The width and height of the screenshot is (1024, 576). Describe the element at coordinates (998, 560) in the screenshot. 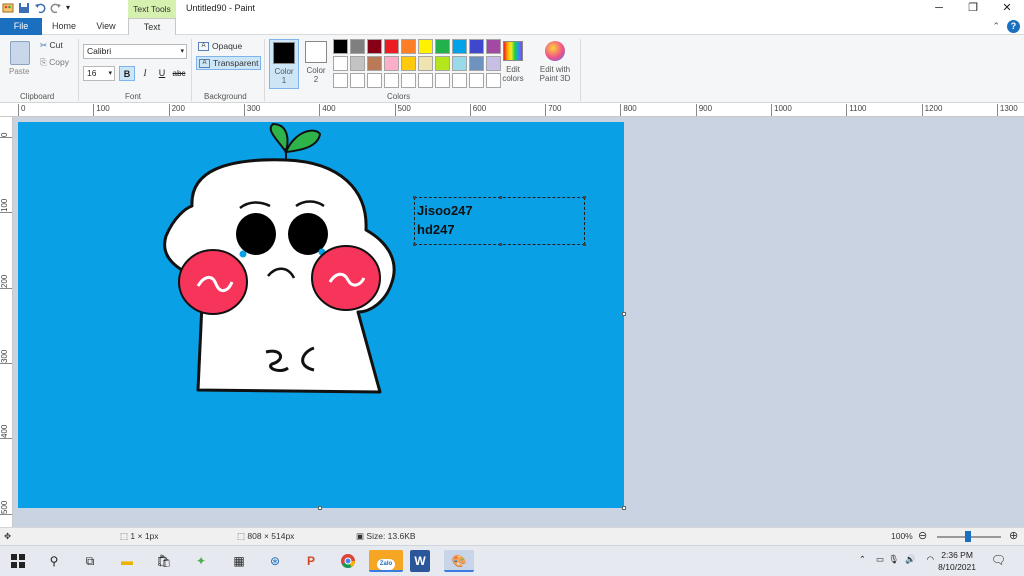

I see `notifications-icon: 🗨` at that location.